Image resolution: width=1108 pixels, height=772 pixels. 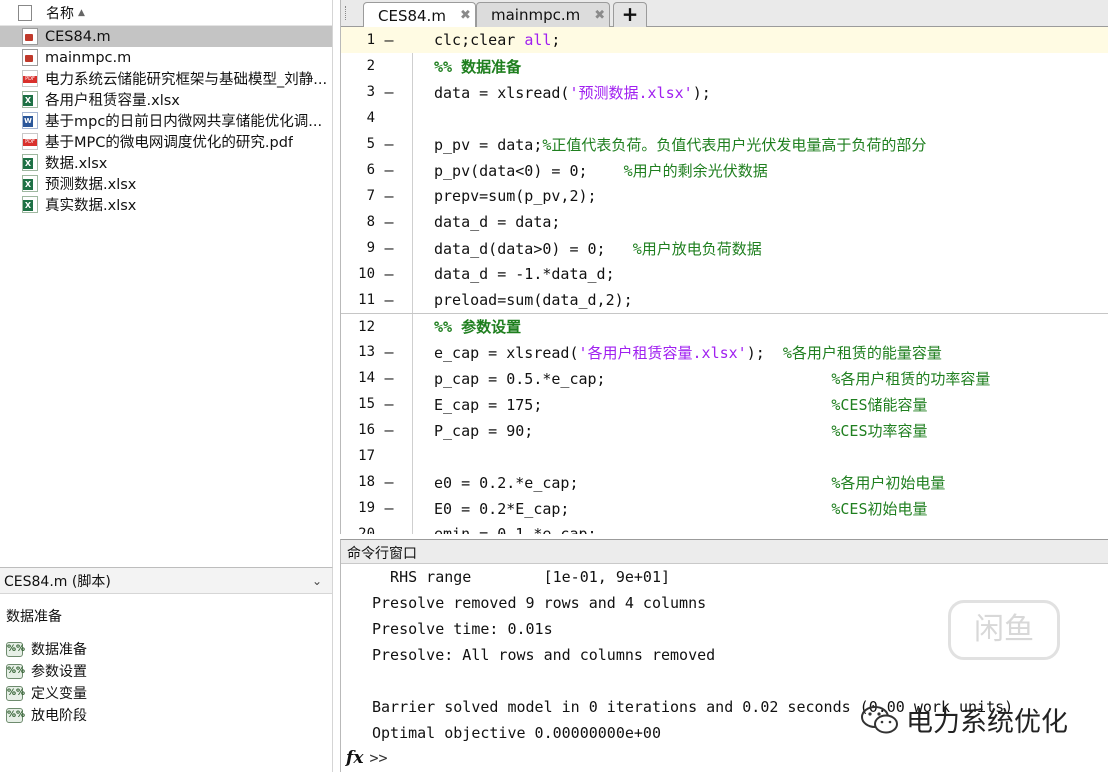 I want to click on code-line: 1 — clc;clear all;, so click(x=724, y=40).